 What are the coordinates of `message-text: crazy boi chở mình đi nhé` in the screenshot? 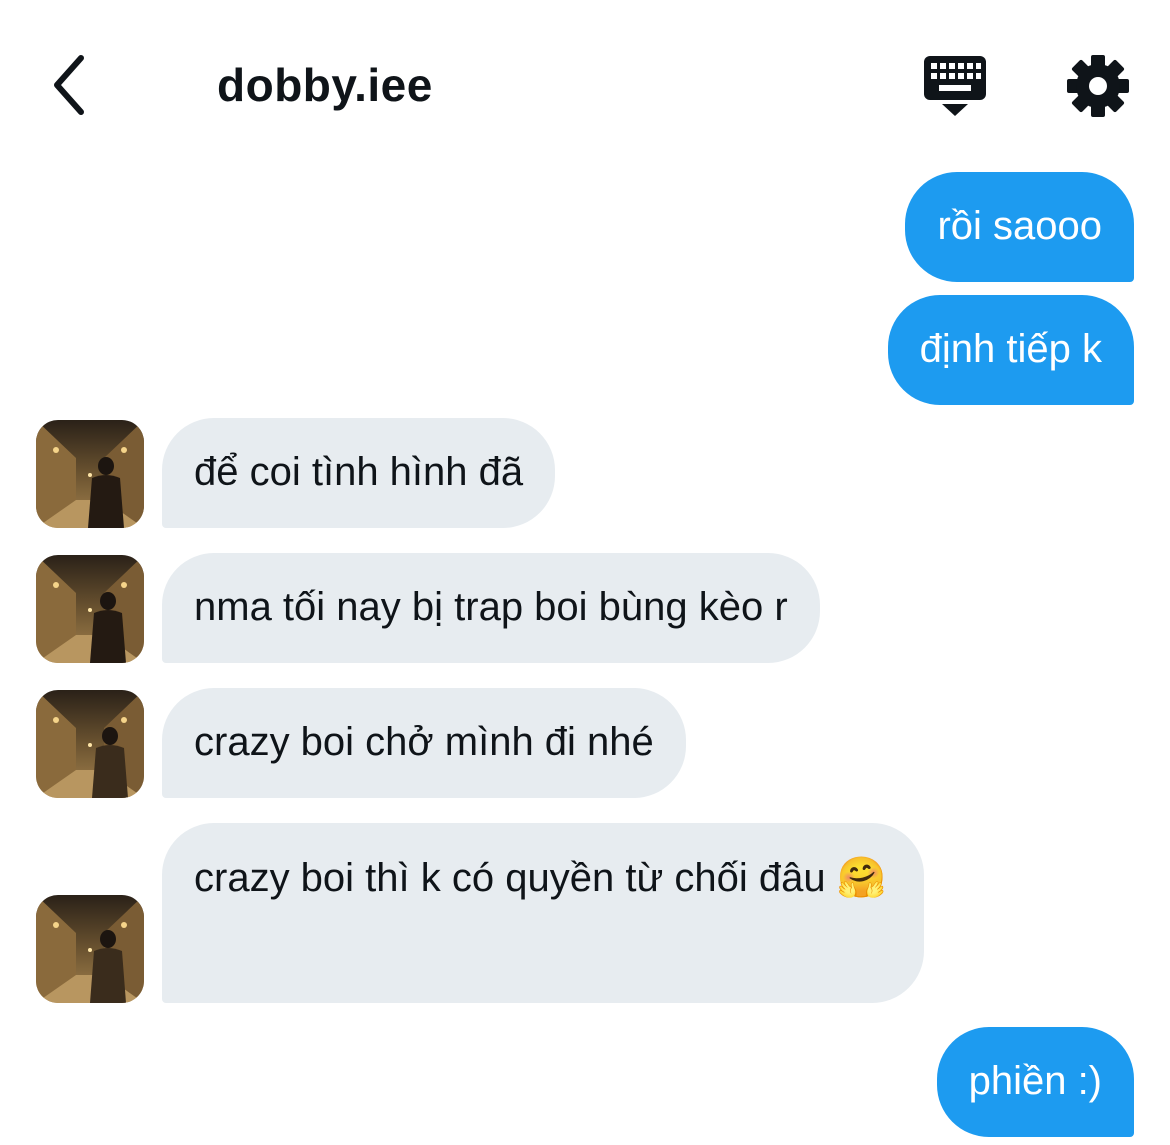 It's located at (424, 742).